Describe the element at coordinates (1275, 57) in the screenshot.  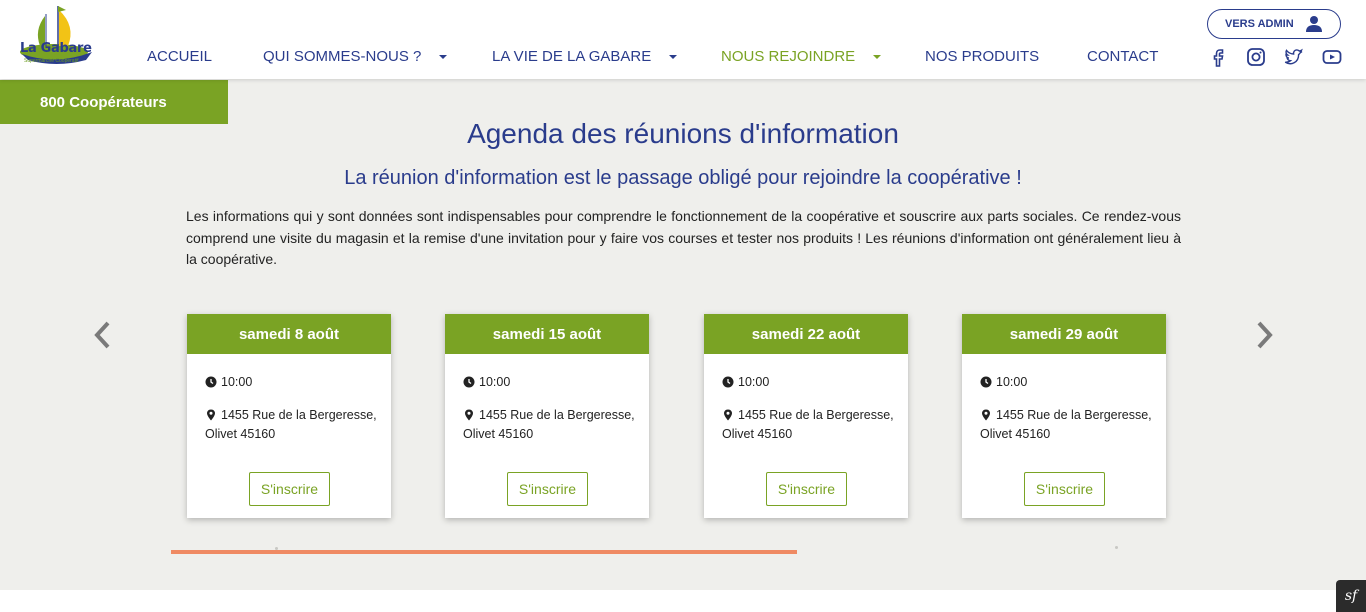
I see `social-links` at that location.